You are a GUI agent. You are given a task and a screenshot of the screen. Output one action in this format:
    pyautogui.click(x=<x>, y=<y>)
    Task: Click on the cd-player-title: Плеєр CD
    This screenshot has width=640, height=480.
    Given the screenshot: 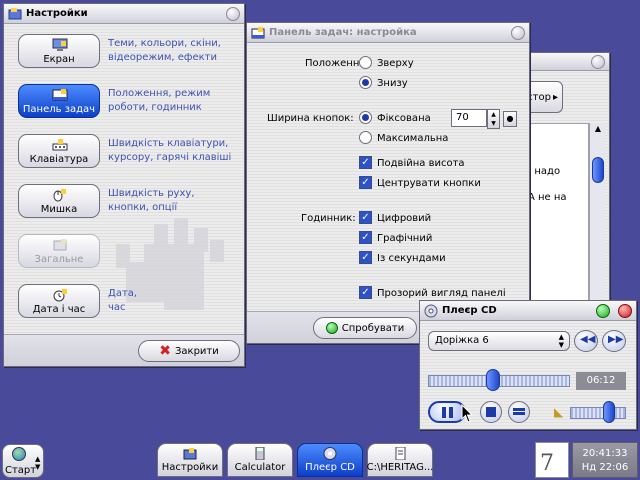 What is the action you would take?
    pyautogui.click(x=469, y=310)
    